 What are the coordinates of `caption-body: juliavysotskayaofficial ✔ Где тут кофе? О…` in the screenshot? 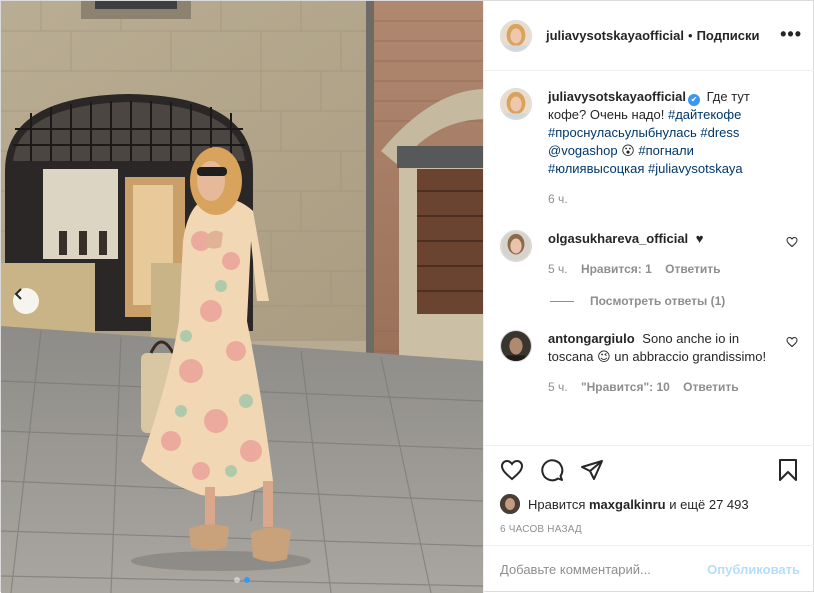 It's located at (664, 148).